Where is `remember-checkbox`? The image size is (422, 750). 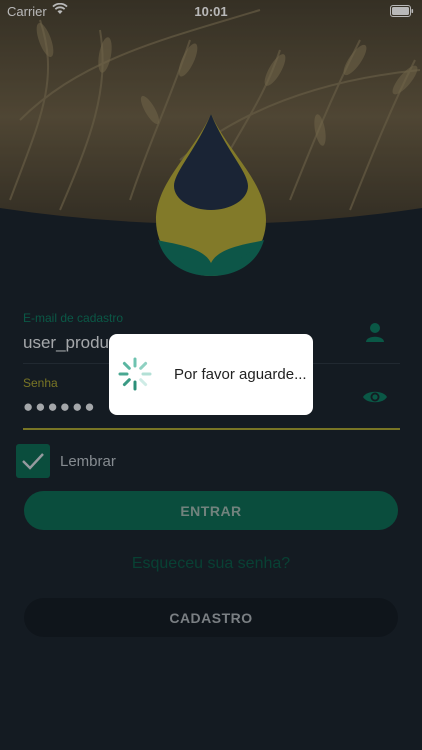 remember-checkbox is located at coordinates (33, 461).